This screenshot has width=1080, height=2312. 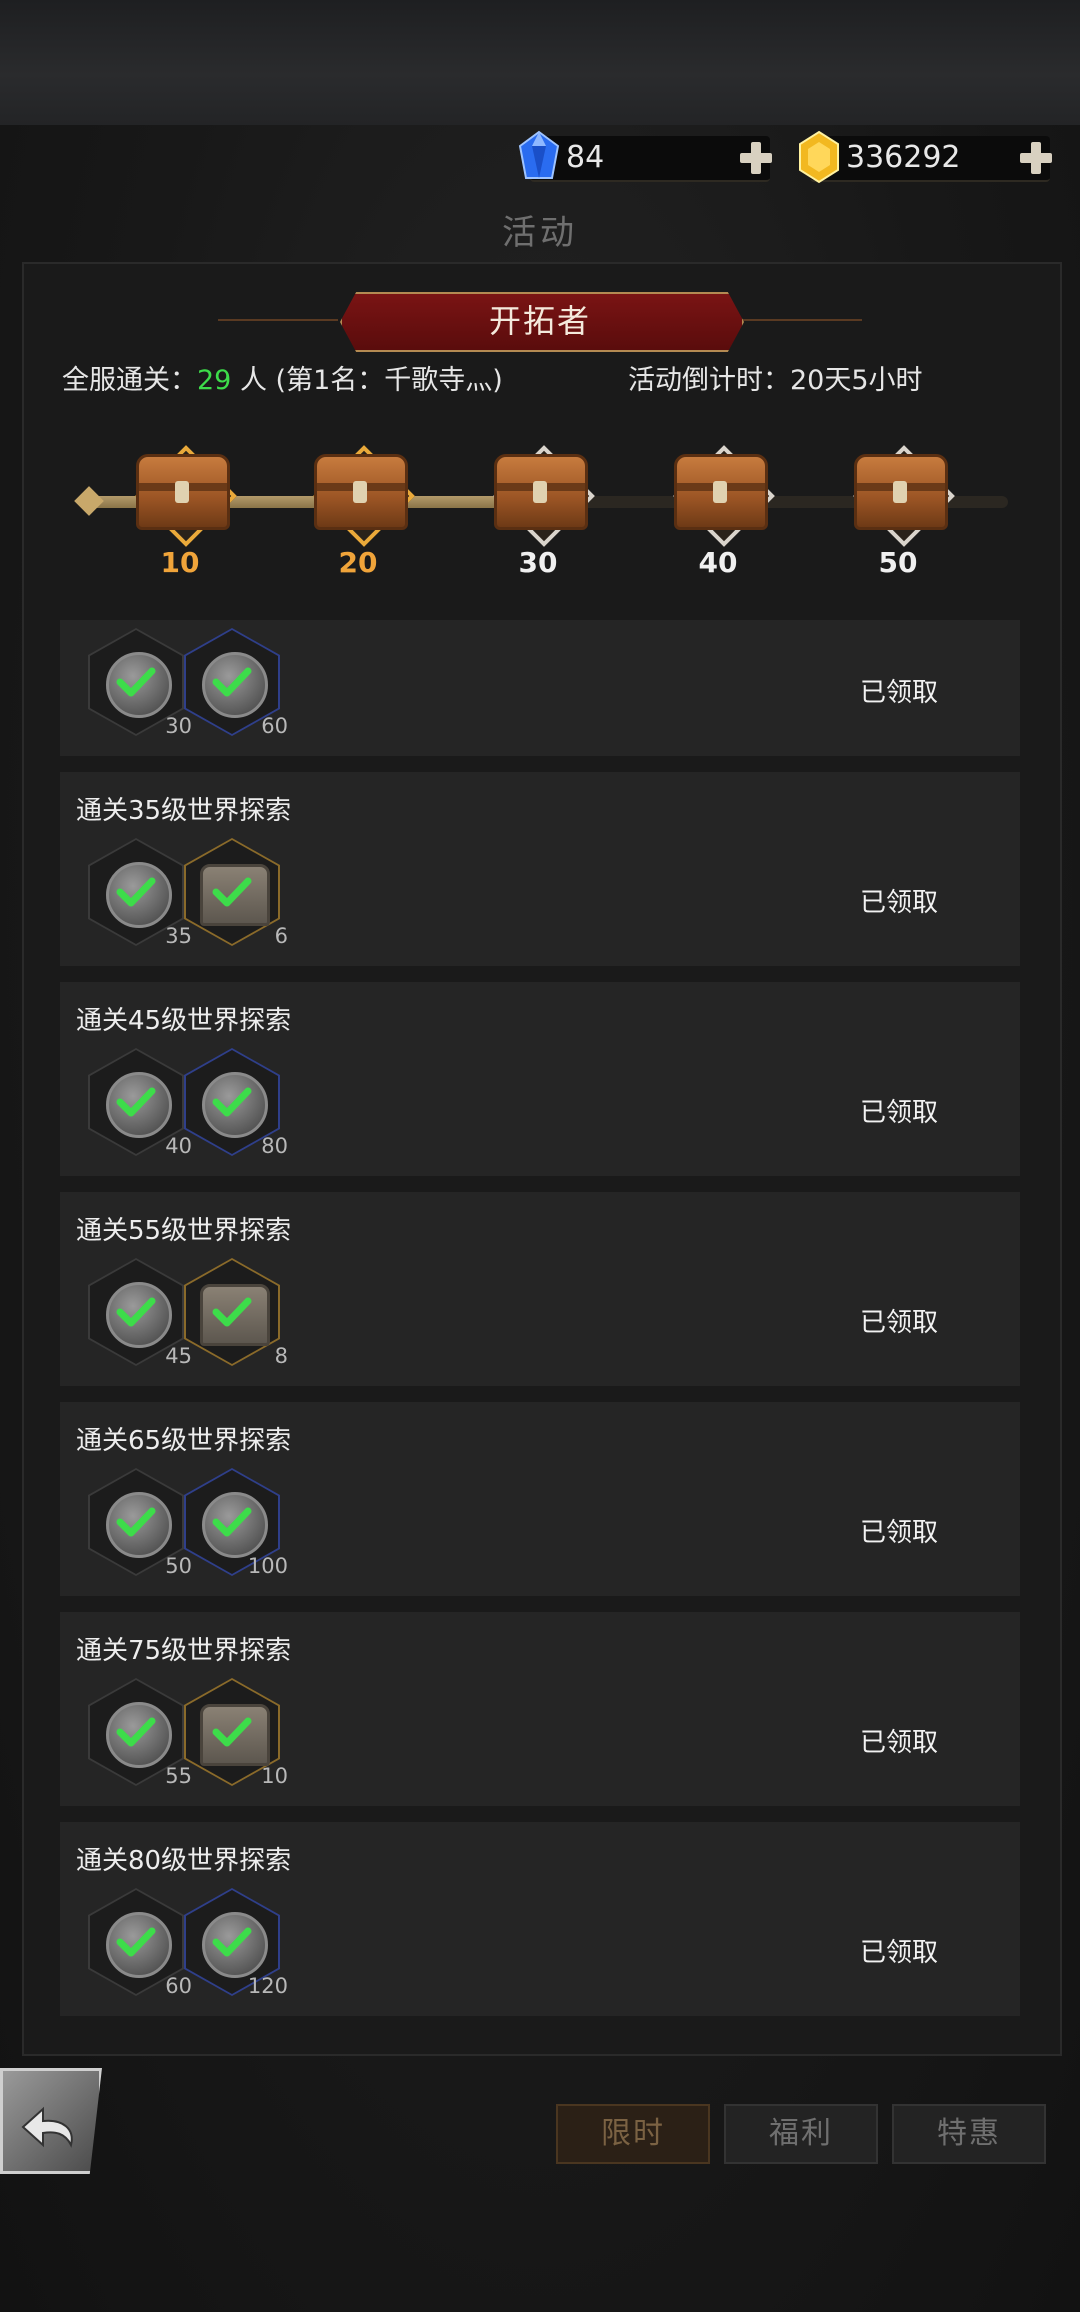 I want to click on banner-divider-right, so click(x=802, y=320).